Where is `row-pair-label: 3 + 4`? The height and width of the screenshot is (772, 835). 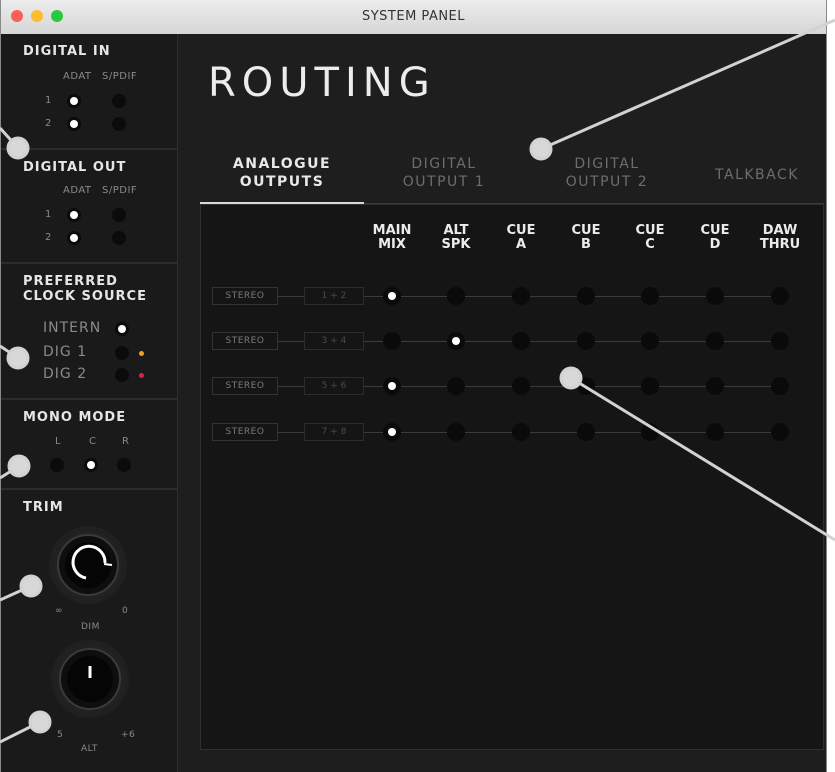
row-pair-label: 3 + 4 is located at coordinates (334, 341).